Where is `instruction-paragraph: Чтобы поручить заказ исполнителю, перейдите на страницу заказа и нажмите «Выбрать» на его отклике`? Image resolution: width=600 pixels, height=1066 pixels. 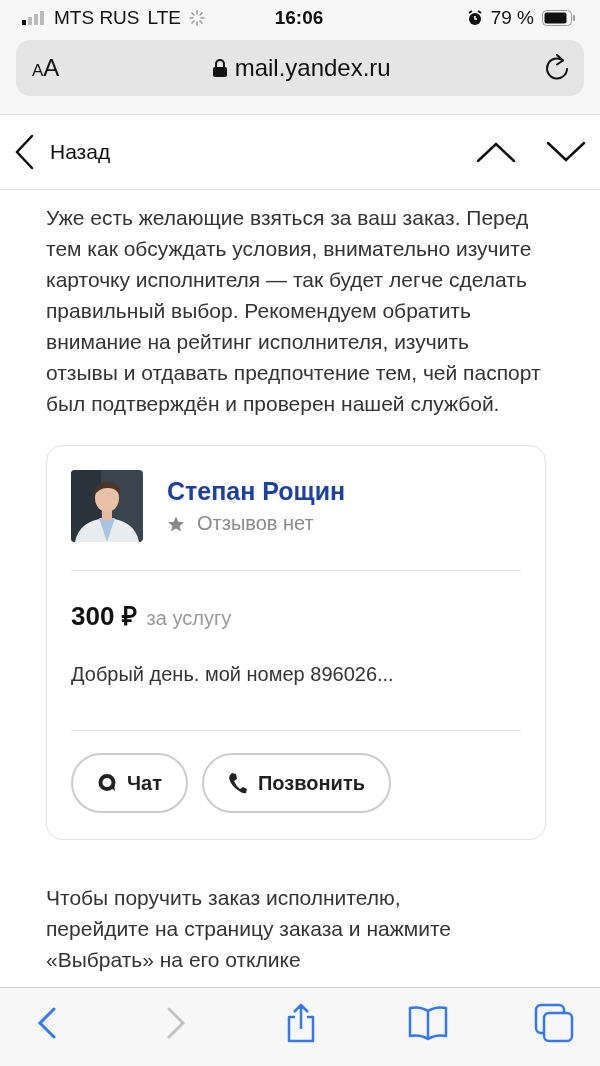 instruction-paragraph: Чтобы поручить заказ исполнителю, перейдите на страницу заказа и нажмите «Выбрать» на его отклике is located at coordinates (249, 929).